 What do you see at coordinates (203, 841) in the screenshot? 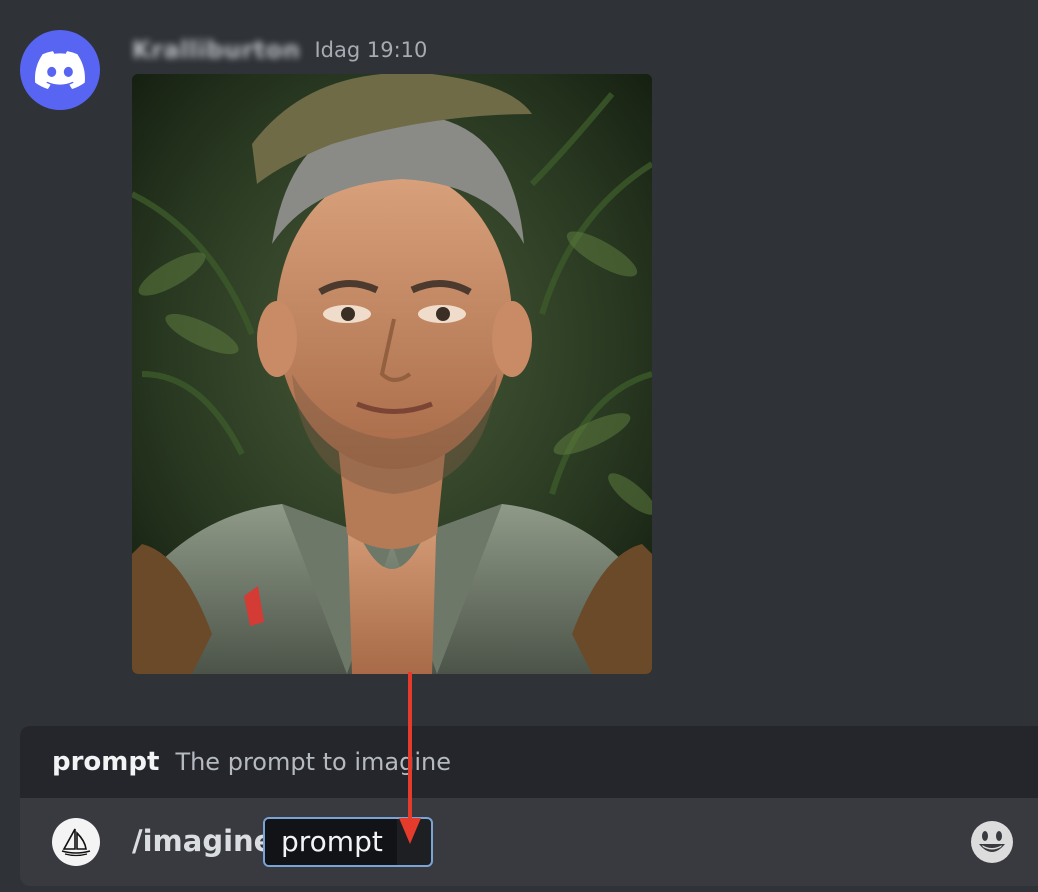
I see `slash-command-name: /imagine` at bounding box center [203, 841].